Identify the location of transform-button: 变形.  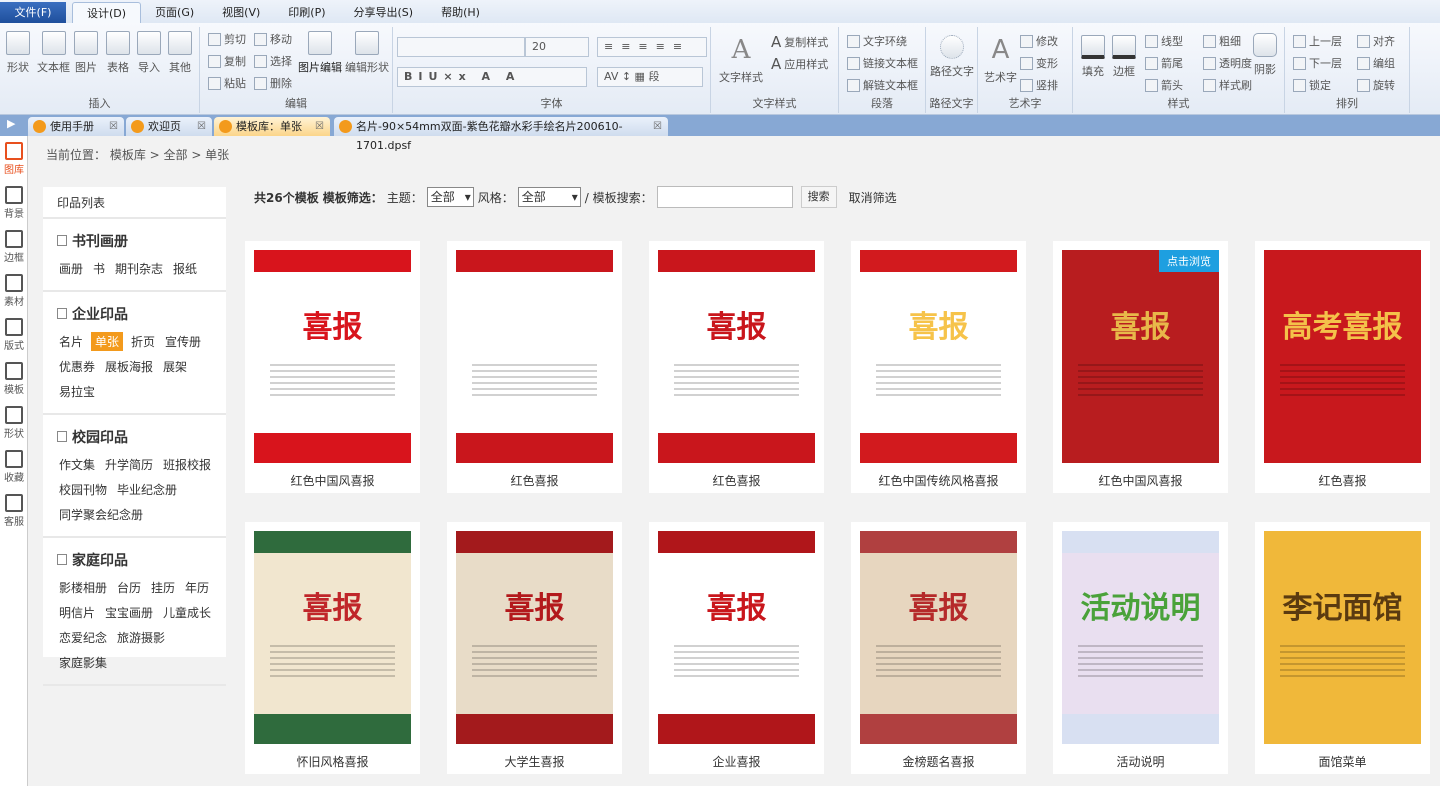
(1039, 63).